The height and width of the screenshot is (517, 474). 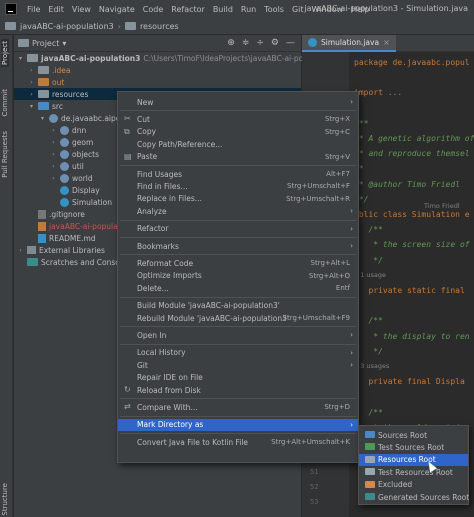 I want to click on expand-all-icon: ≑, so click(x=246, y=43).